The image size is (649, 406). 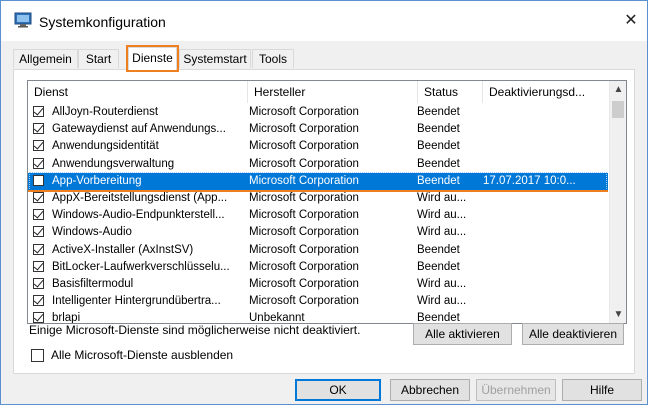 I want to click on hide-ms-services-label: Alle Microsoft-Dienste ausblenden, so click(x=142, y=355).